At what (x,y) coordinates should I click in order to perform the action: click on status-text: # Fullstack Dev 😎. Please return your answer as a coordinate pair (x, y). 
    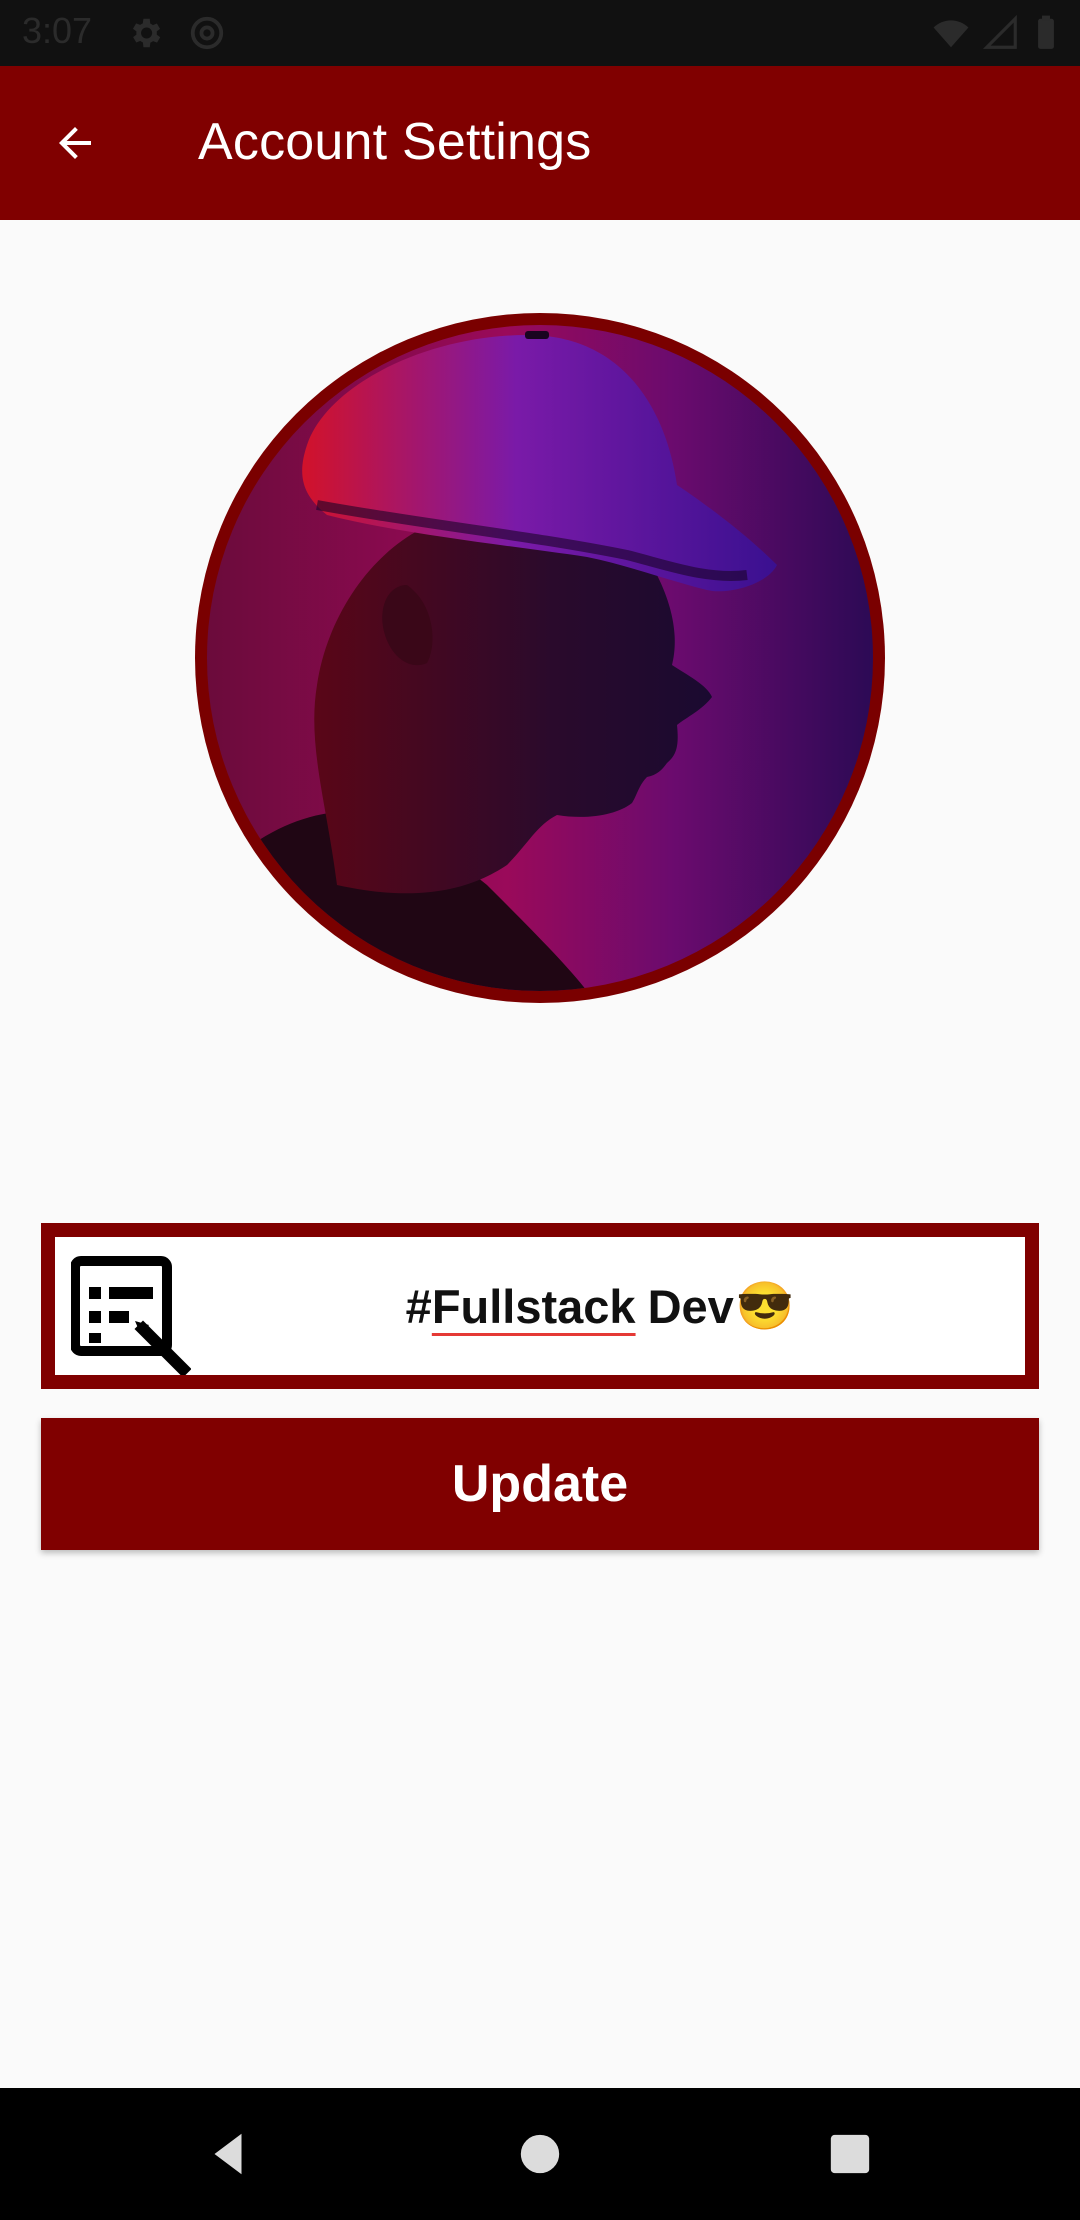
    Looking at the image, I should click on (600, 1306).